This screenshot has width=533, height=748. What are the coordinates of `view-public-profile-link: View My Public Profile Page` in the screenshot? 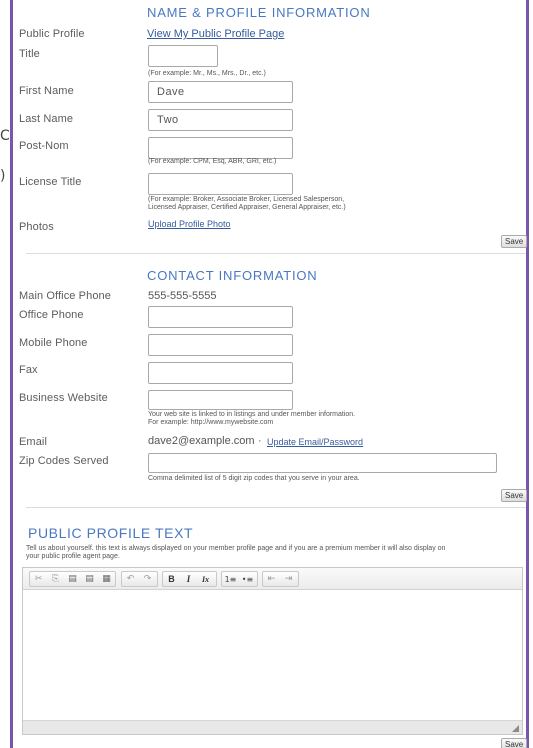 It's located at (215, 34).